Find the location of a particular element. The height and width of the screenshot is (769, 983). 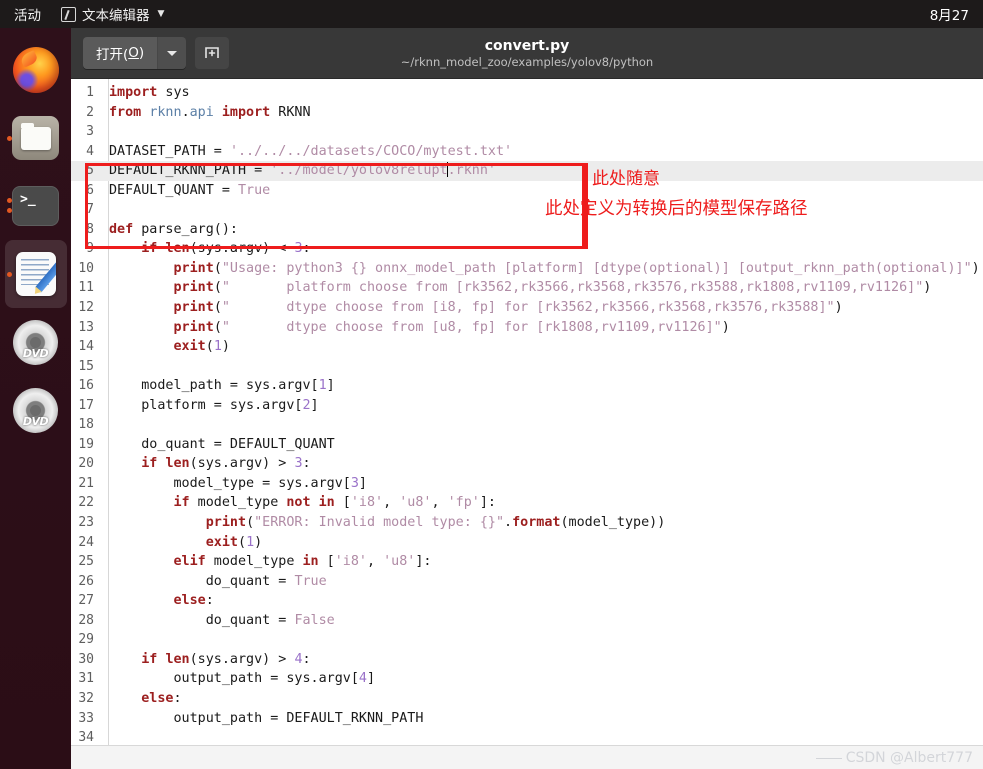

code-line: 16 model_path = sys.argv[1] is located at coordinates (527, 386).